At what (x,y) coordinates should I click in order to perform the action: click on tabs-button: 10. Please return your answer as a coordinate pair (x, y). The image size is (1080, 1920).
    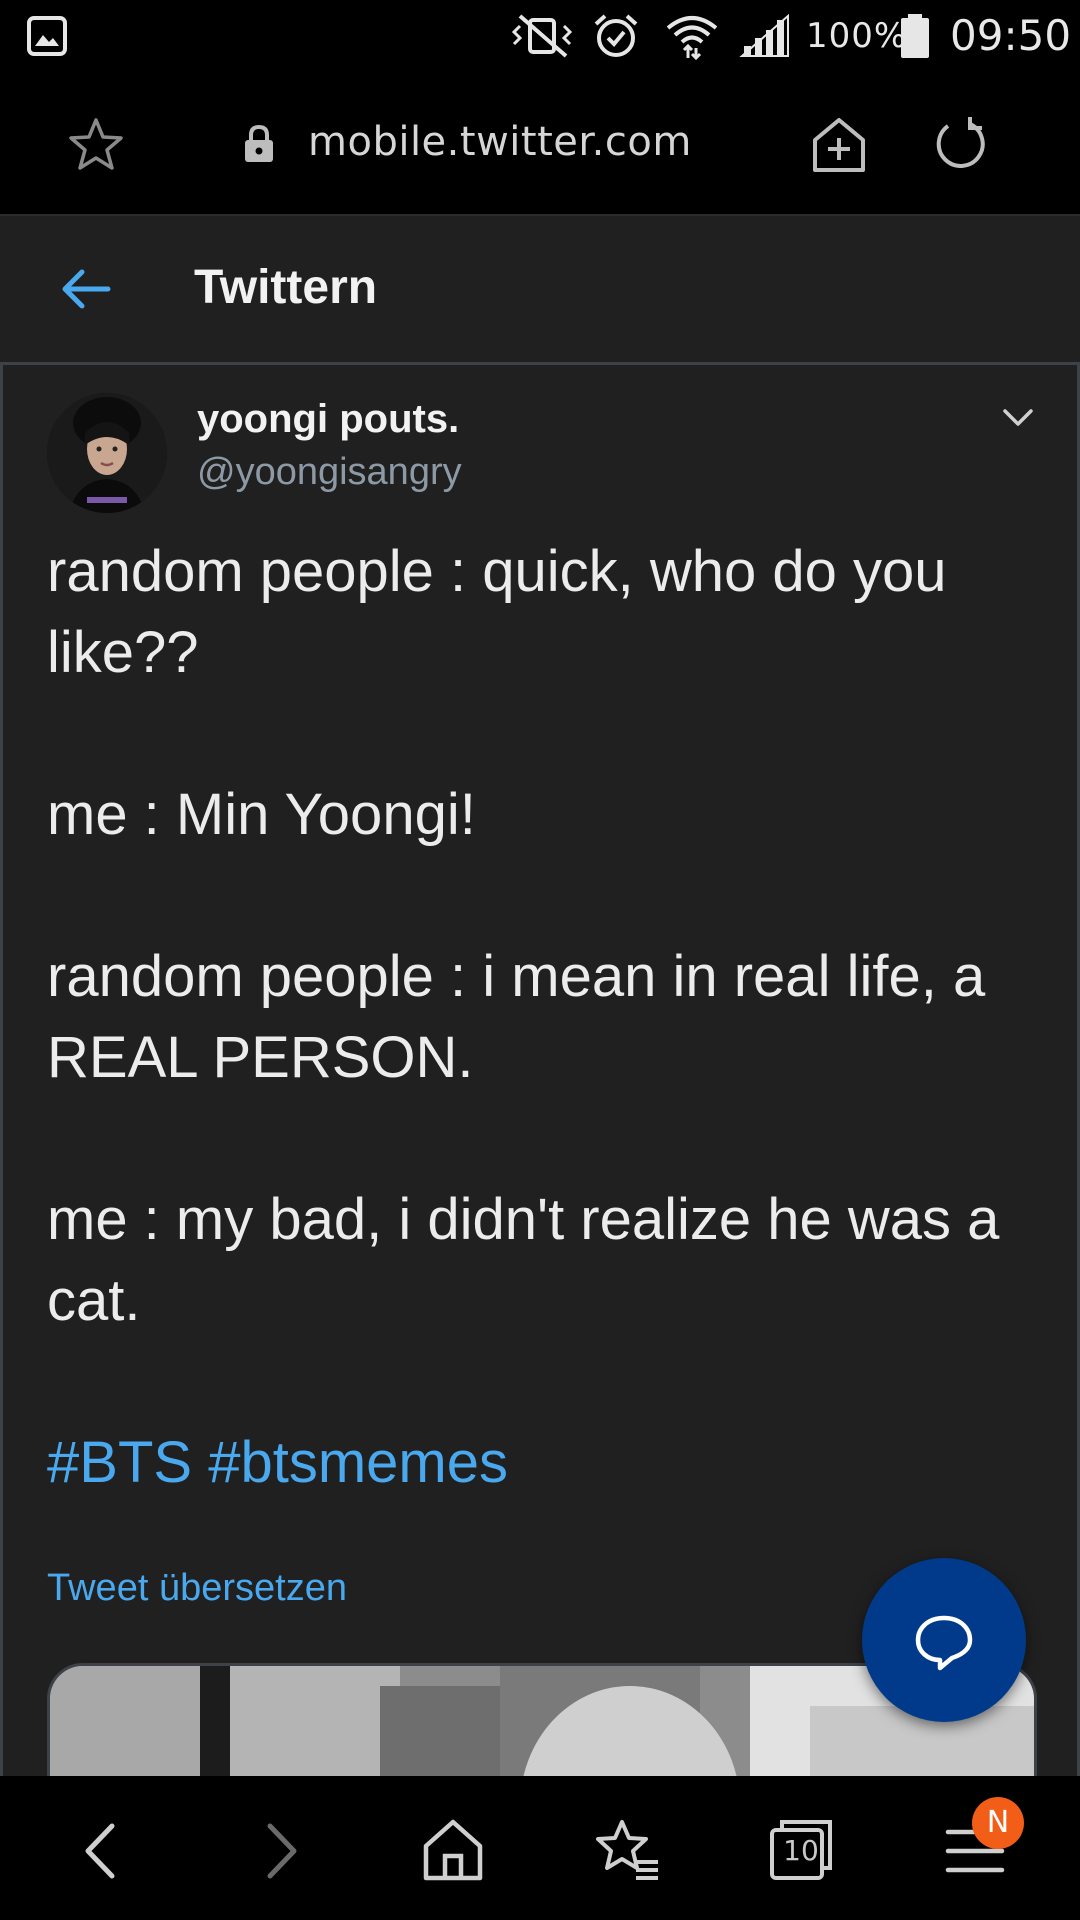
    Looking at the image, I should click on (801, 1851).